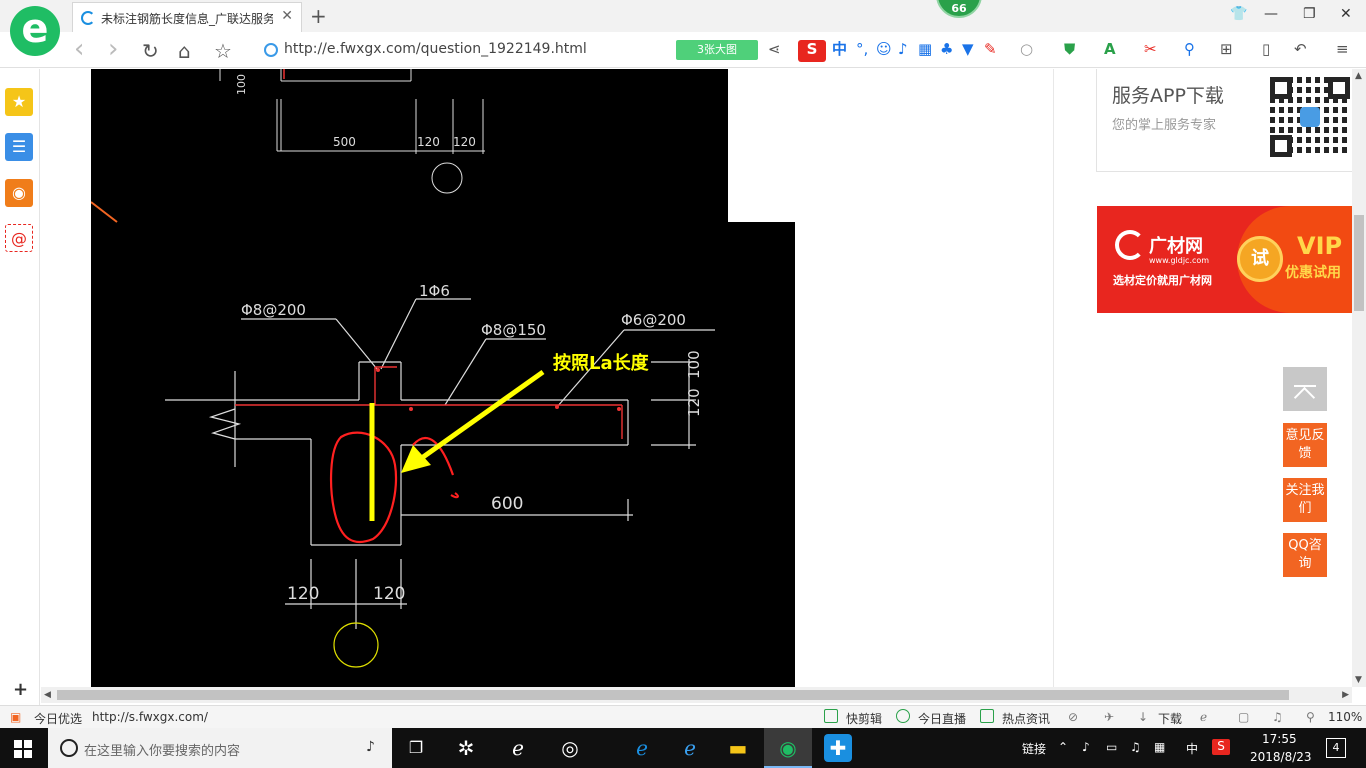 The height and width of the screenshot is (768, 1366). I want to click on menu-icon: ≡, so click(1342, 49).